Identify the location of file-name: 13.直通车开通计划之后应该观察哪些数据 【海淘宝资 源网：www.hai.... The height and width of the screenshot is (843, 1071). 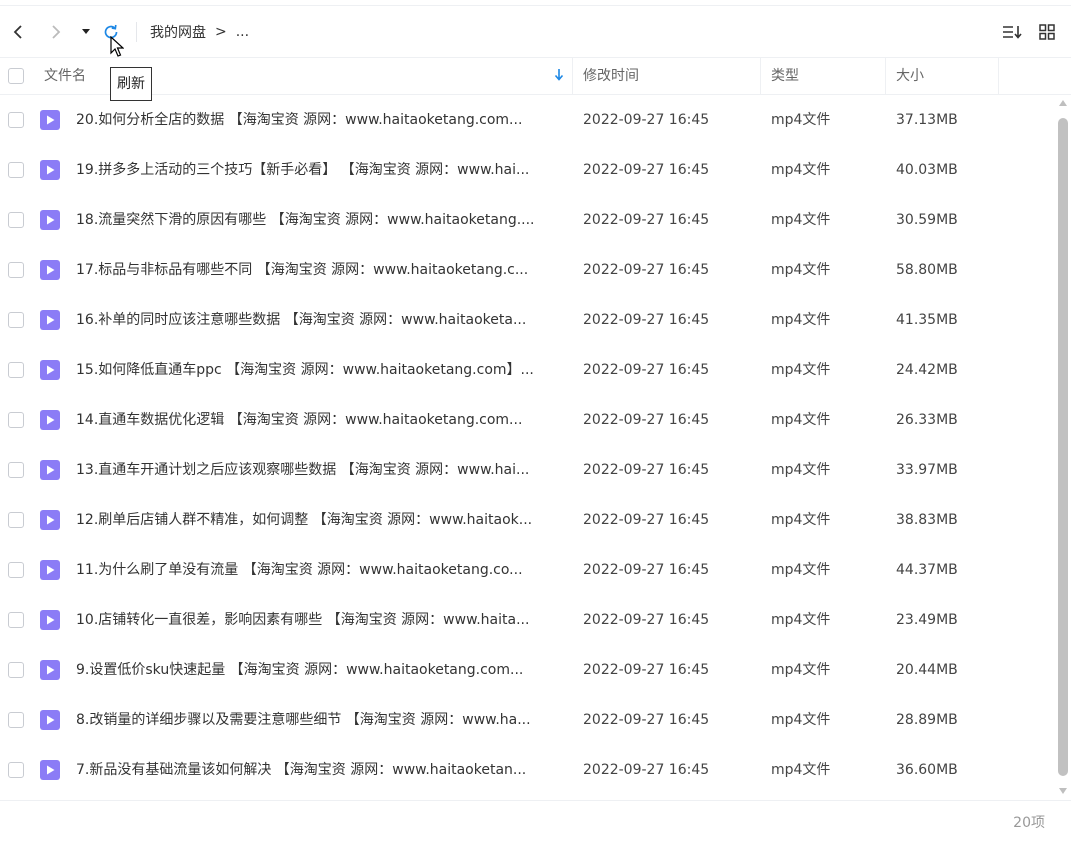
(319, 470).